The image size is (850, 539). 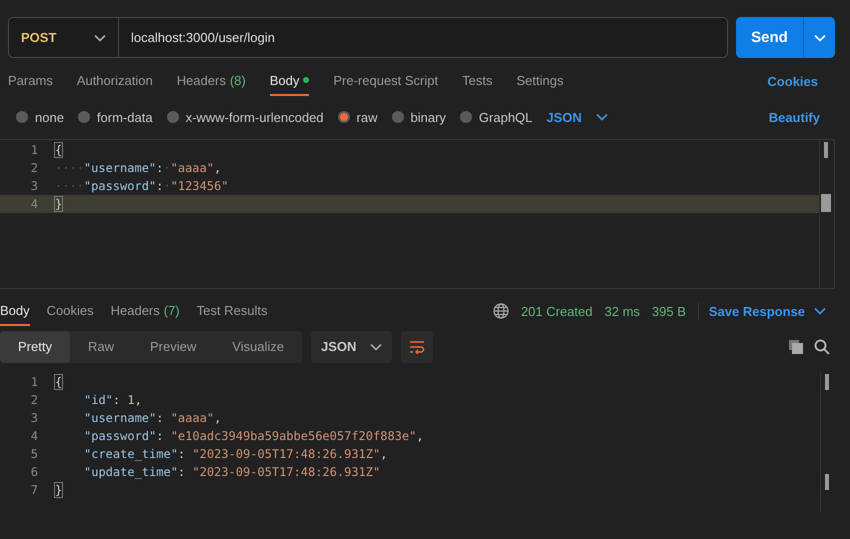 What do you see at coordinates (385, 81) in the screenshot?
I see `request-tab: Pre-request Script` at bounding box center [385, 81].